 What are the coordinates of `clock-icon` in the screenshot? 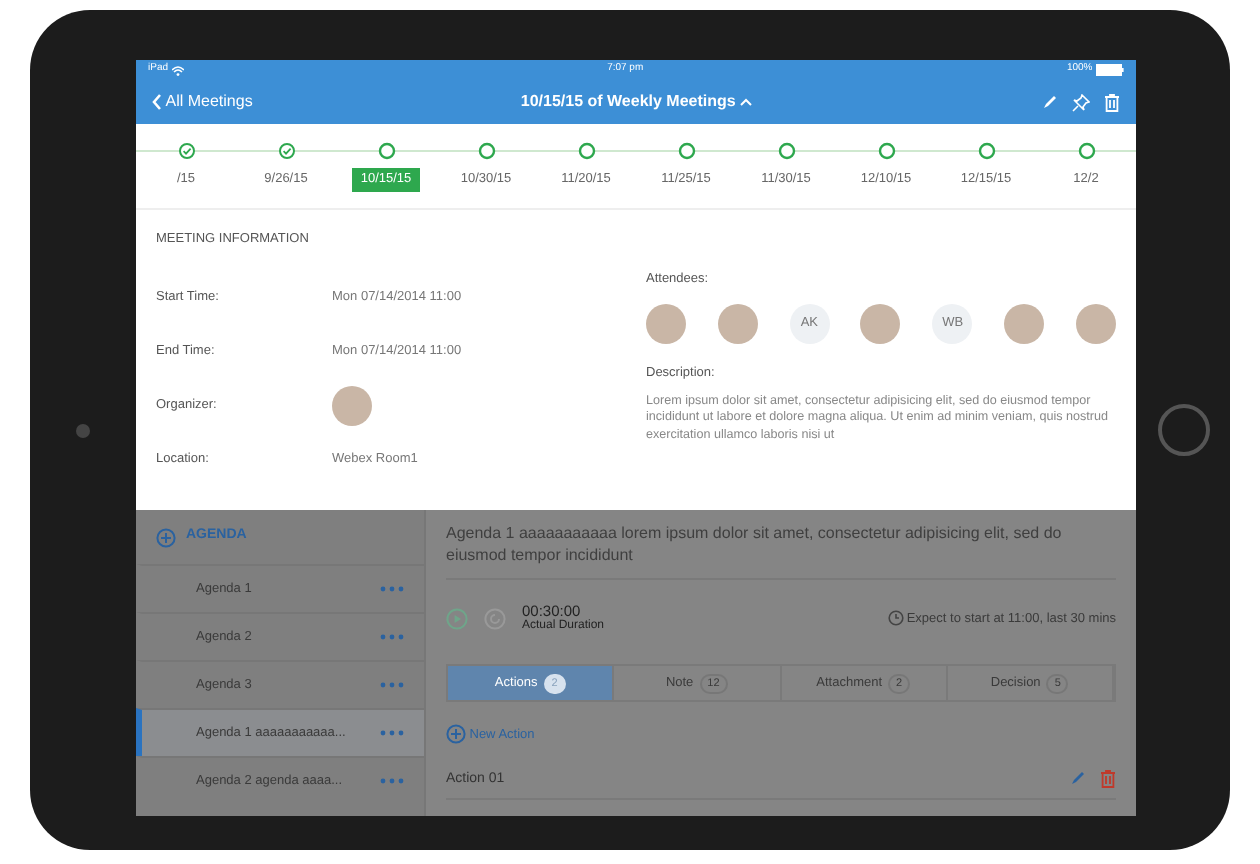 It's located at (895, 618).